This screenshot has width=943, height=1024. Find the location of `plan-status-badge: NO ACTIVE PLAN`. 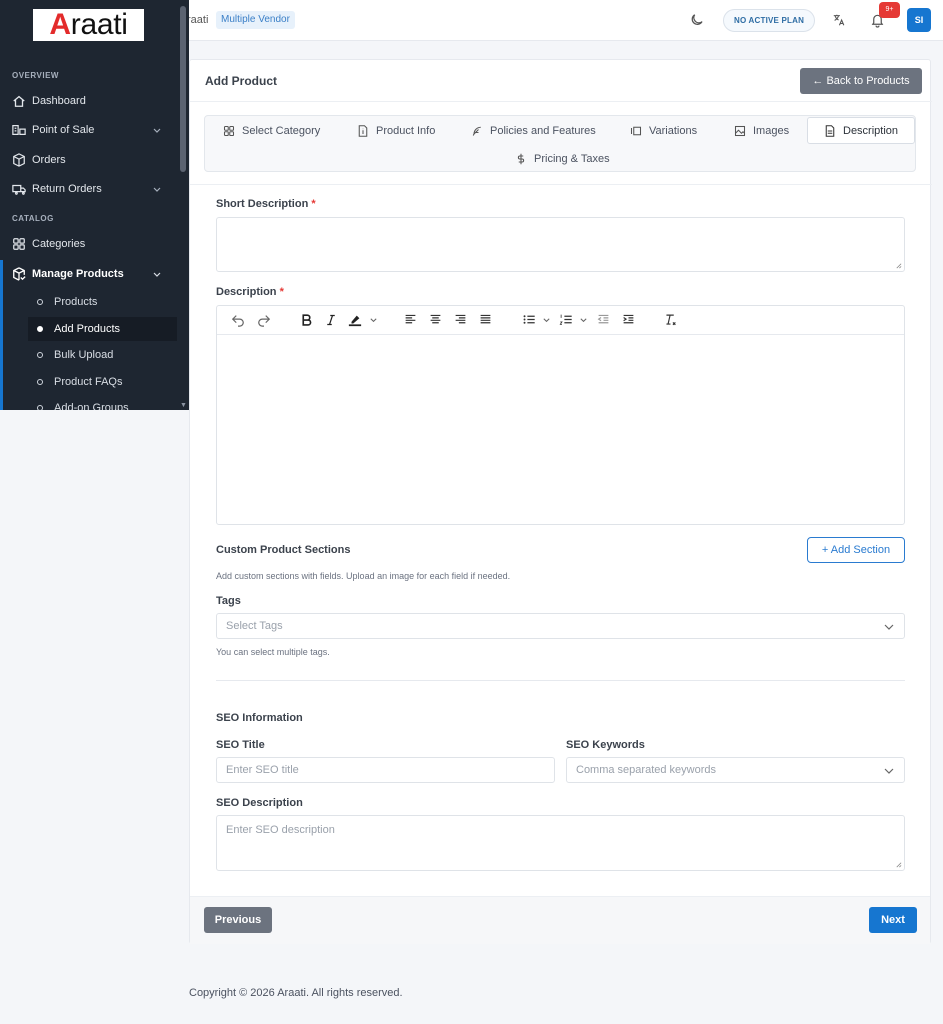

plan-status-badge: NO ACTIVE PLAN is located at coordinates (769, 20).